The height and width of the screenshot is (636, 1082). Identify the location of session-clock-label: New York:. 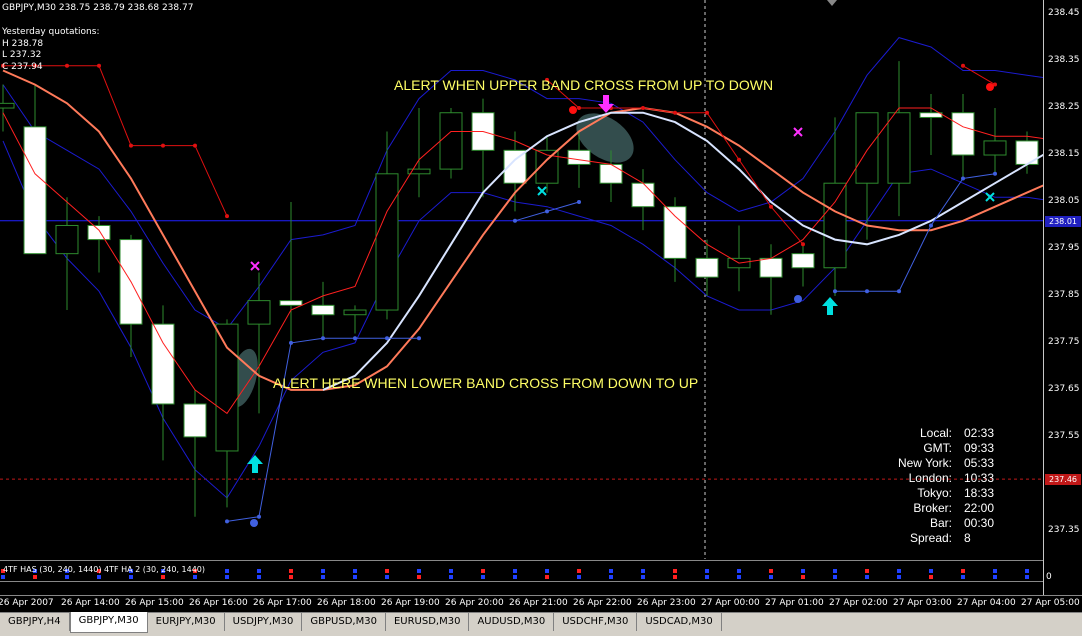
(924, 463).